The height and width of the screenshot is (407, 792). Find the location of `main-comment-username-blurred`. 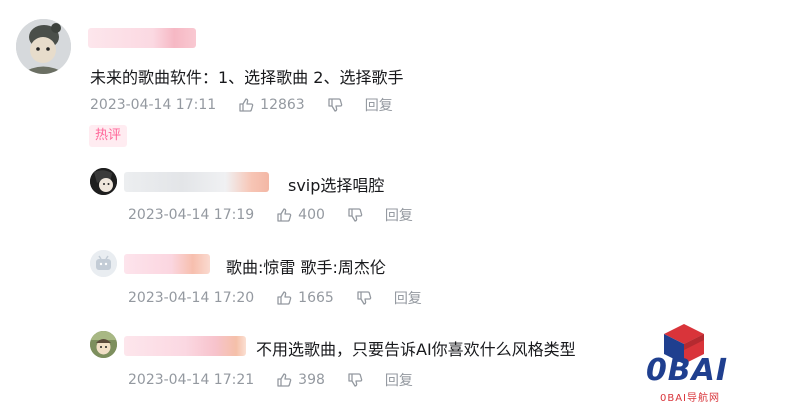

main-comment-username-blurred is located at coordinates (142, 38).